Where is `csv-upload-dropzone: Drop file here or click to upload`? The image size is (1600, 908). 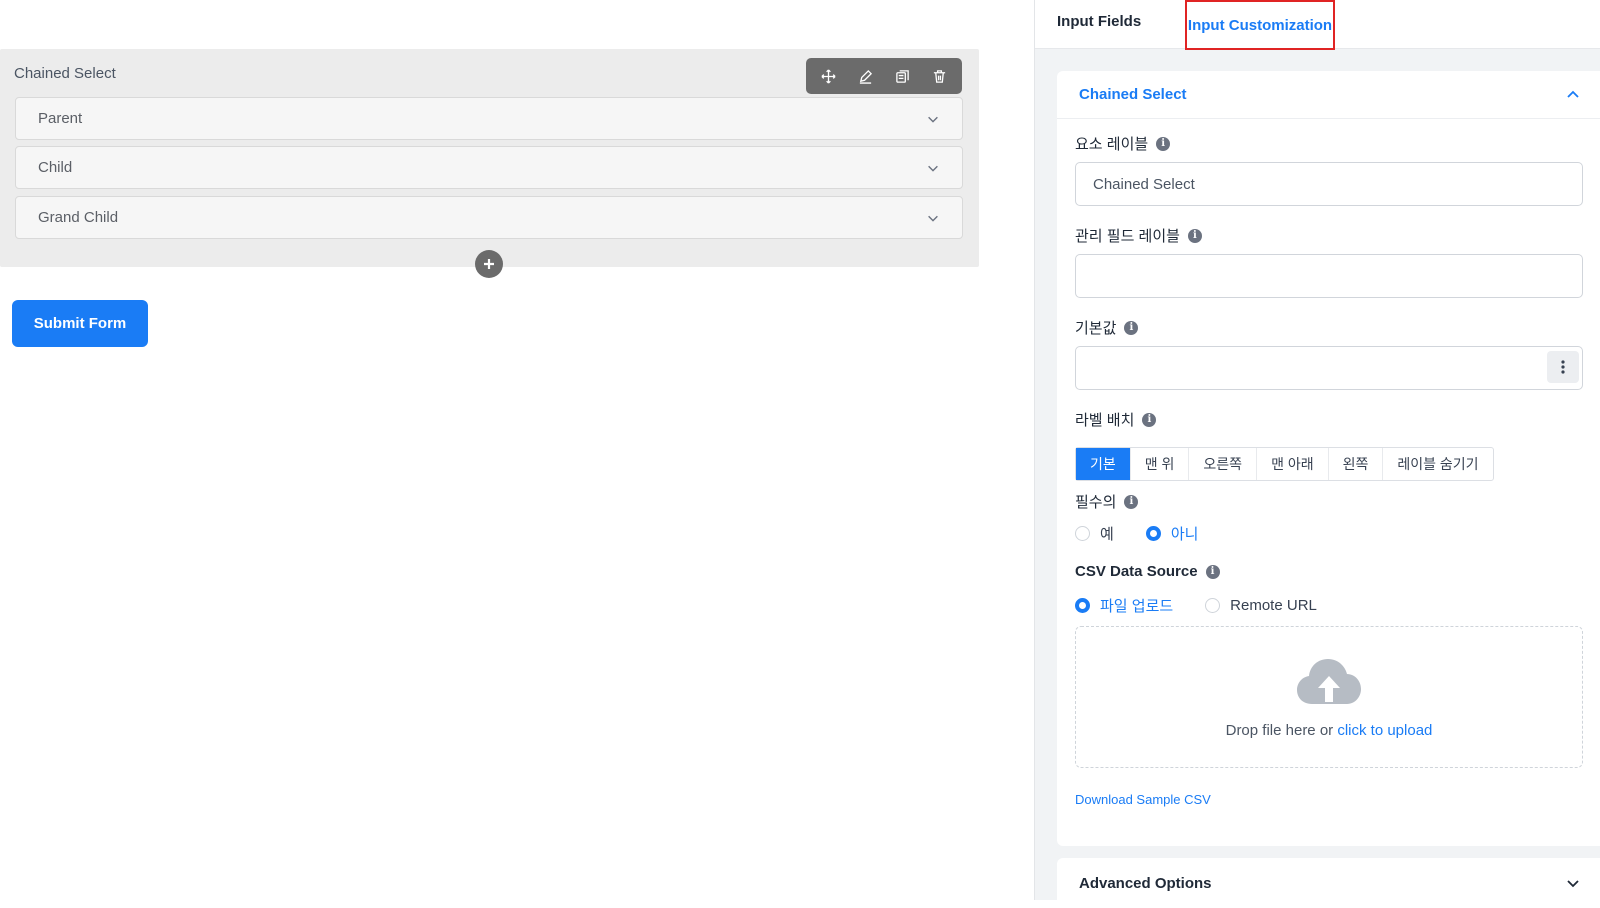 csv-upload-dropzone: Drop file here or click to upload is located at coordinates (1329, 697).